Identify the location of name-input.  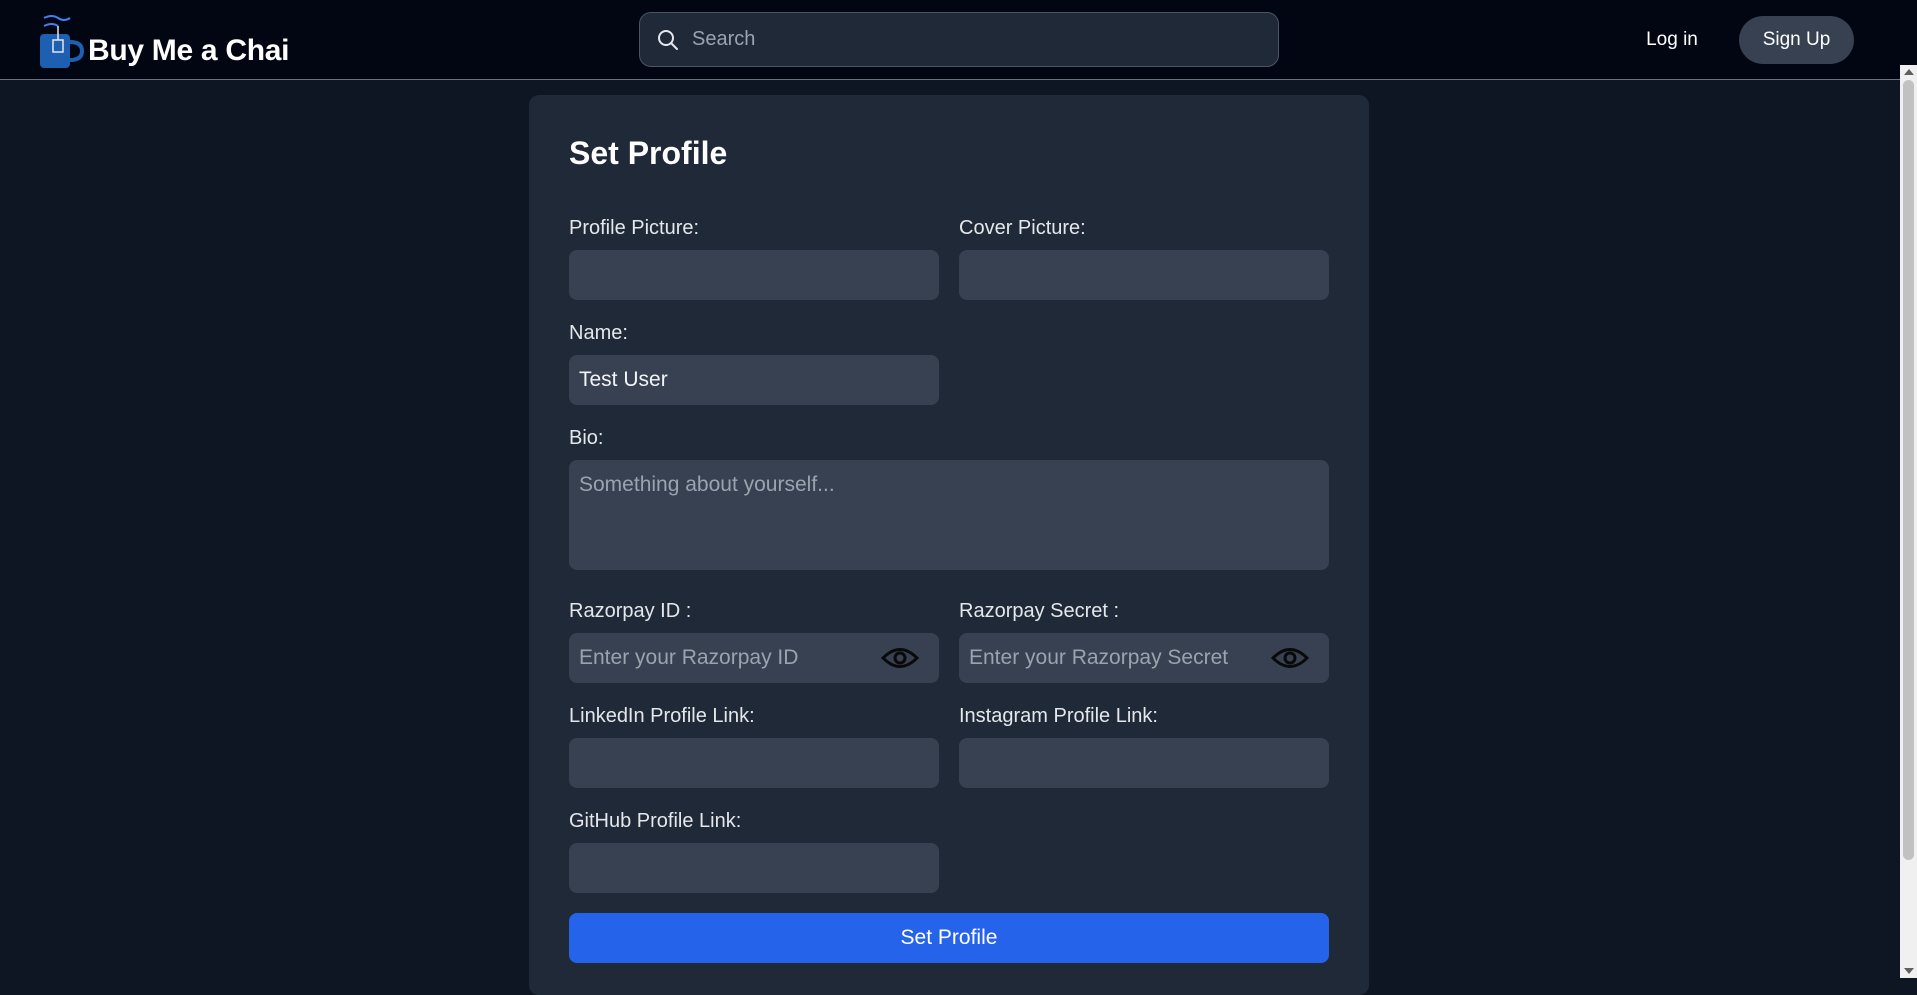
(754, 380).